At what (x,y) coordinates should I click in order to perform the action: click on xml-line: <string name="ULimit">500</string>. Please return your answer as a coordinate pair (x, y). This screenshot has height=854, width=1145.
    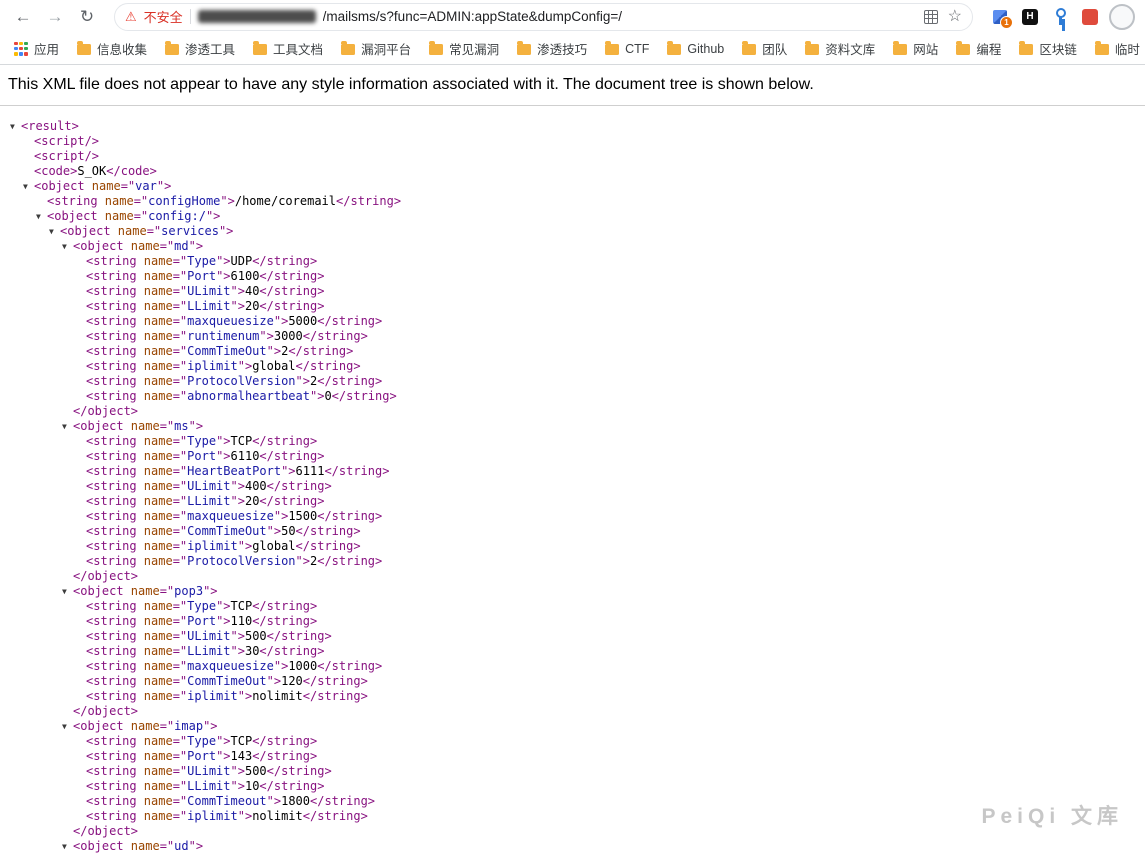
    Looking at the image, I should click on (209, 636).